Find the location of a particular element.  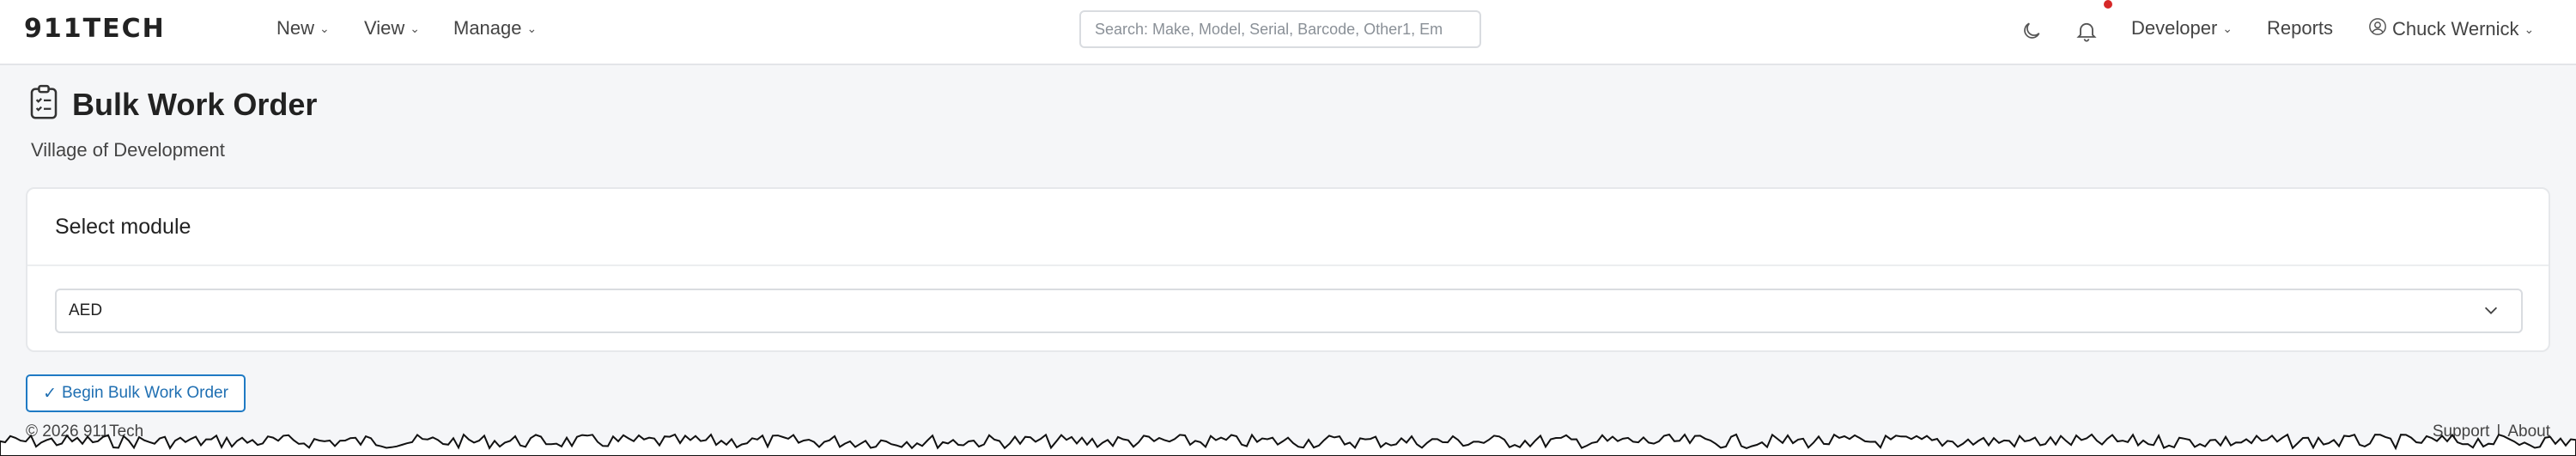

clipboard-list-icon is located at coordinates (44, 104).